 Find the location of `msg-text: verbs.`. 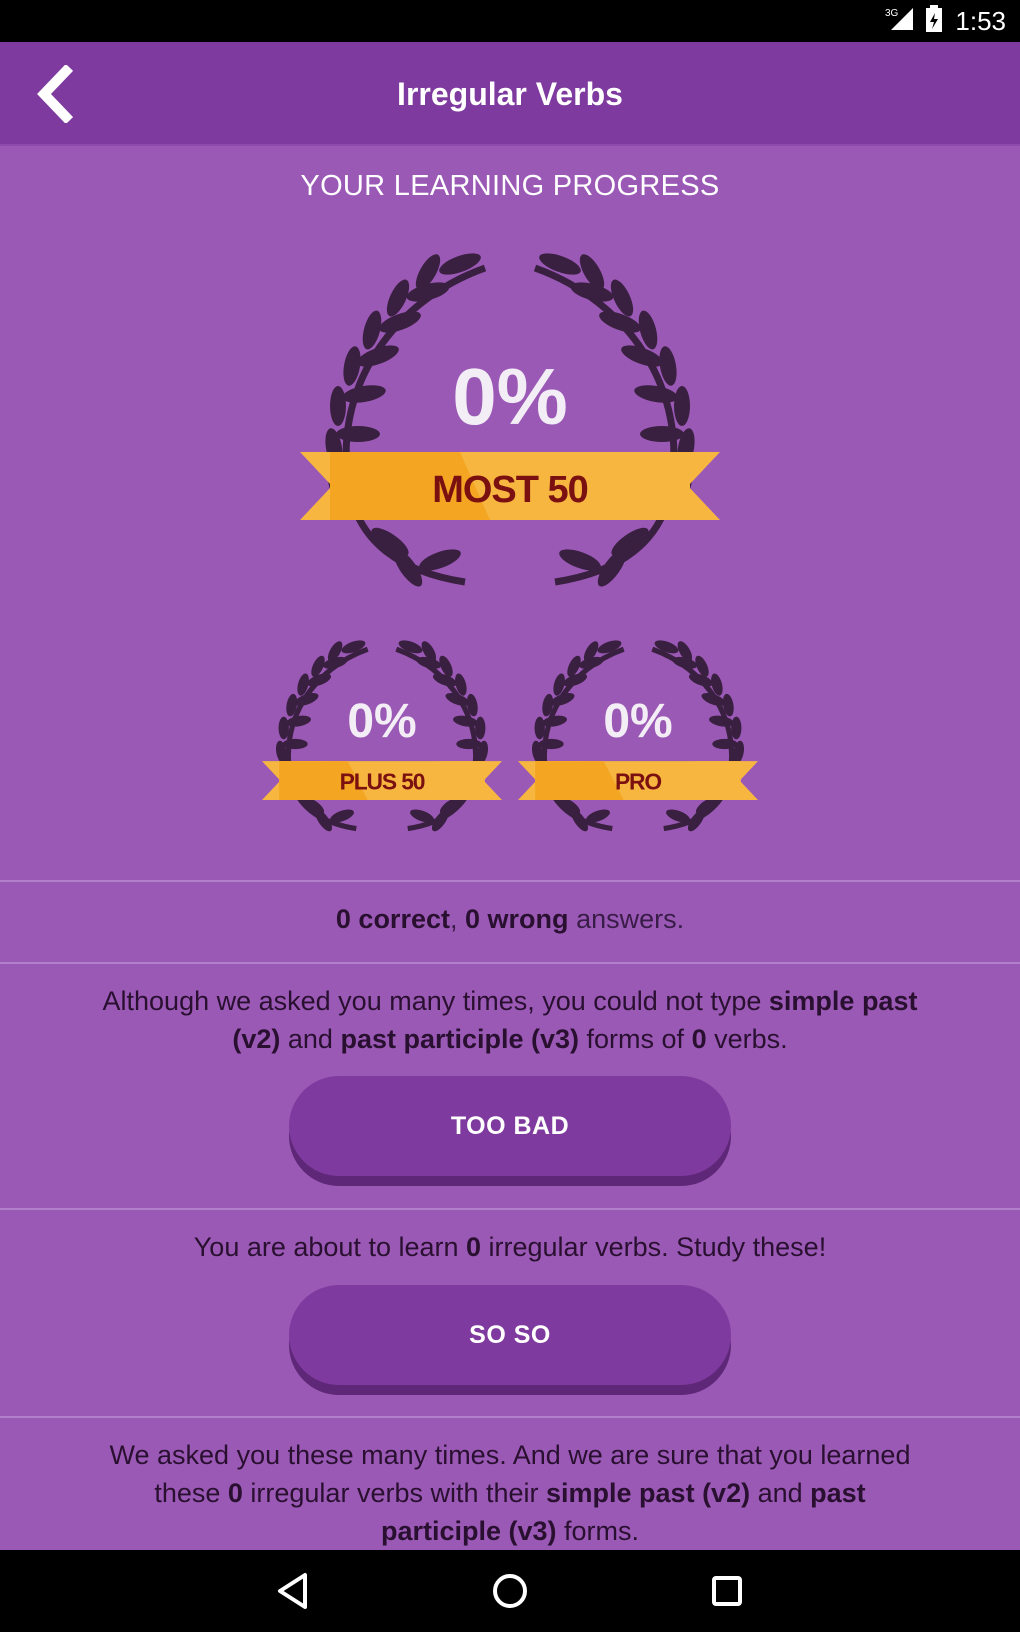

msg-text: verbs. is located at coordinates (747, 1039).